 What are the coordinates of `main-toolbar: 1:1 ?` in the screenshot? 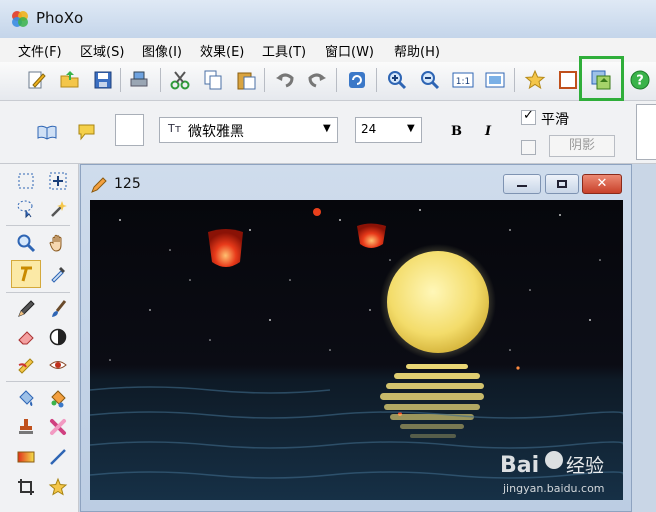 It's located at (328, 81).